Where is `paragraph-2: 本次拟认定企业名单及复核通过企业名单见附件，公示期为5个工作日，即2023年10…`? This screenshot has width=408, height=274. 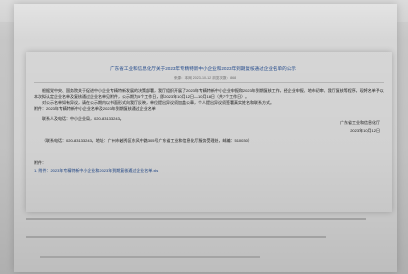 paragraph-2: 本次拟认定企业名单及复核通过企业名单见附件，公示期为5个工作日，即2023年10… is located at coordinates (142, 96).